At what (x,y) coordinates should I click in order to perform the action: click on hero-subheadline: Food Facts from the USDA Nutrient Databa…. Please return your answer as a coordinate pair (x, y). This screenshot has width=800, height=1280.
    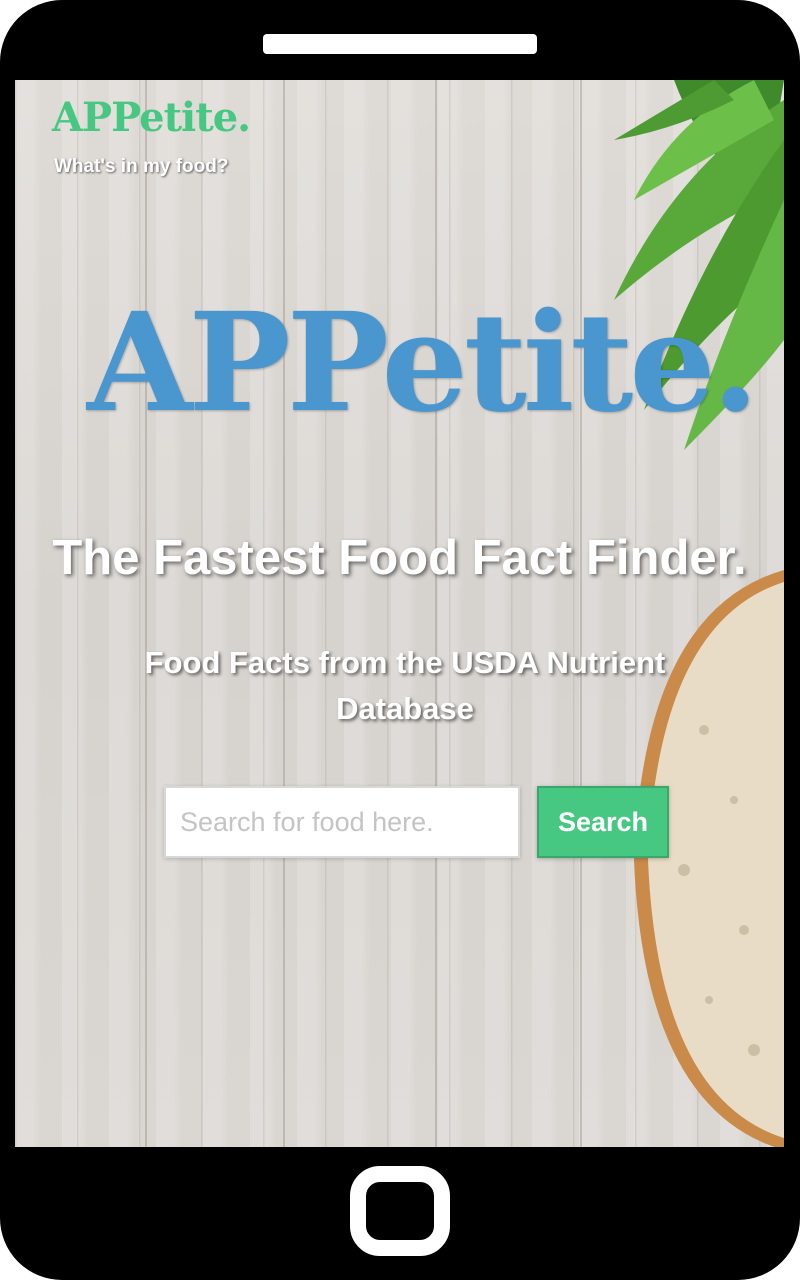
    Looking at the image, I should click on (405, 685).